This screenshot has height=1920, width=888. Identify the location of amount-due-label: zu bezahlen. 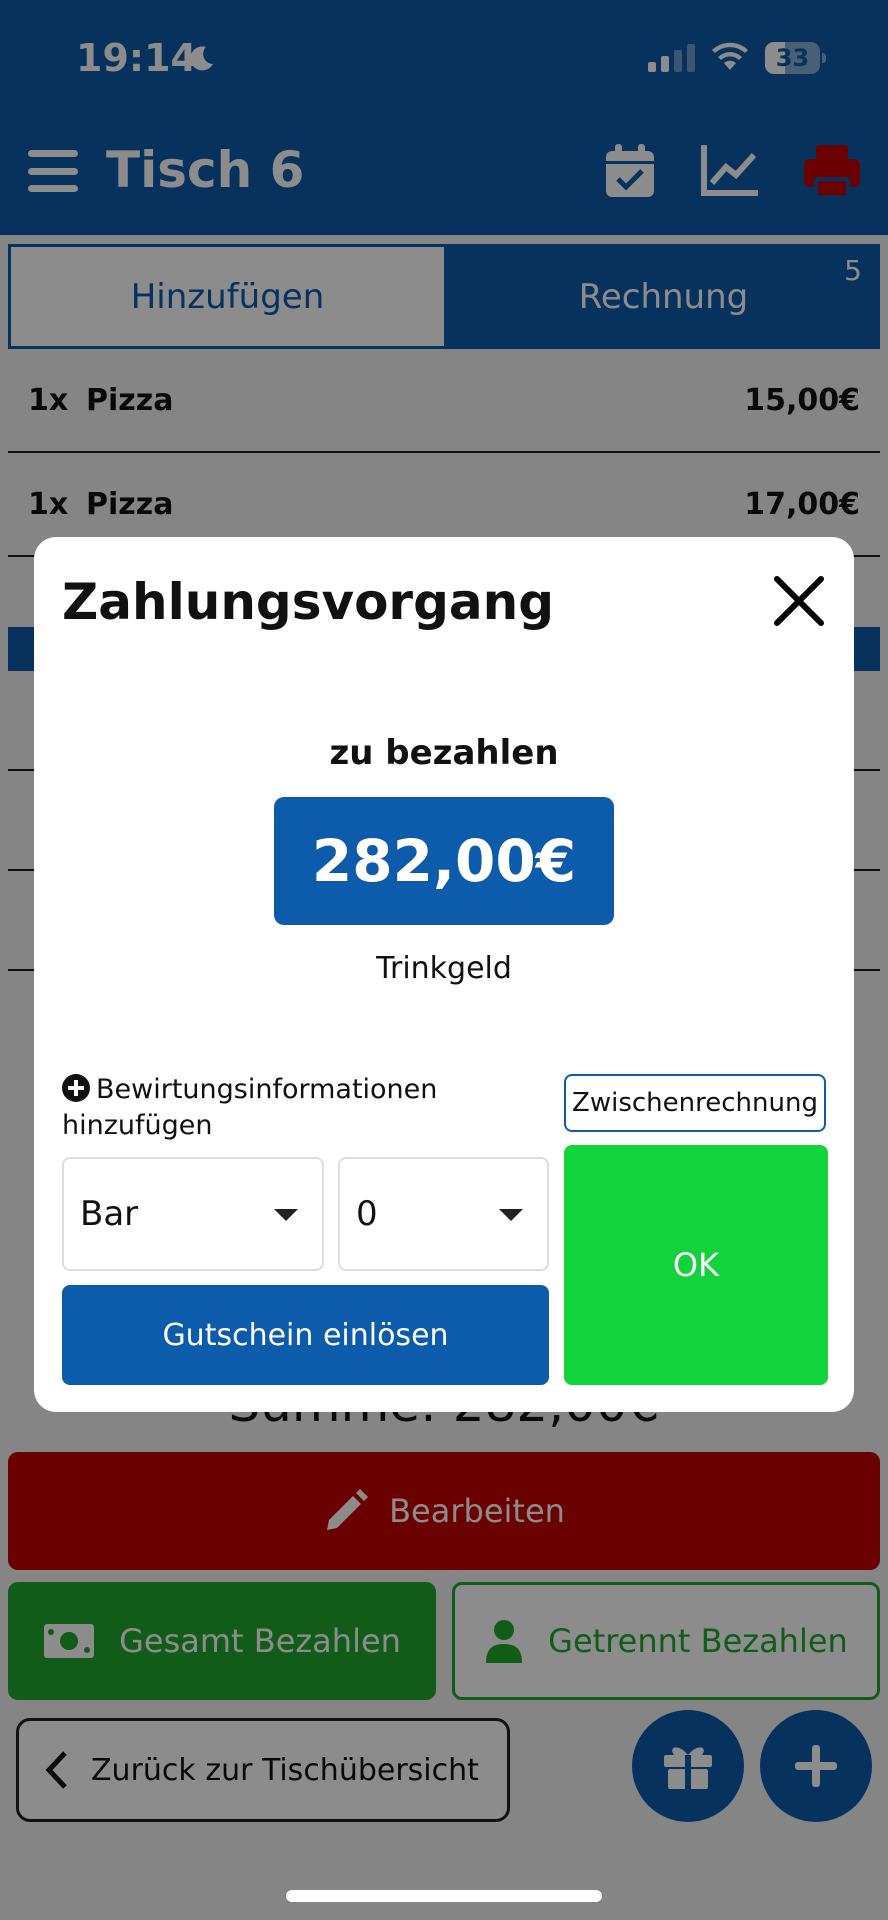
(444, 753).